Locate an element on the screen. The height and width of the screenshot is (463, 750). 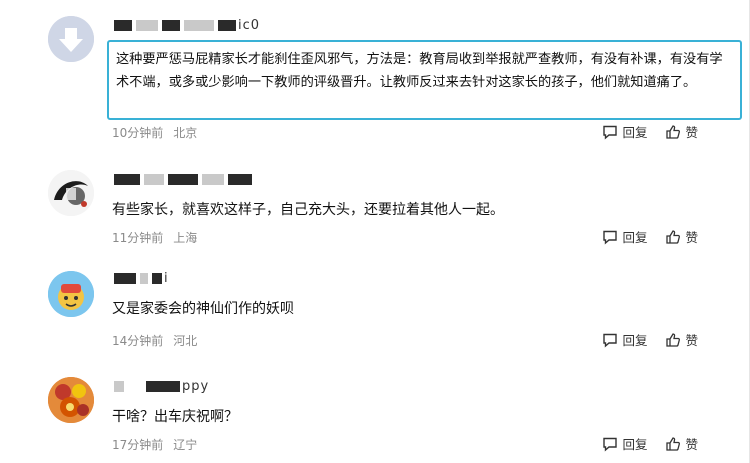
comment-meta: 10分钟前 北京 is located at coordinates (154, 132).